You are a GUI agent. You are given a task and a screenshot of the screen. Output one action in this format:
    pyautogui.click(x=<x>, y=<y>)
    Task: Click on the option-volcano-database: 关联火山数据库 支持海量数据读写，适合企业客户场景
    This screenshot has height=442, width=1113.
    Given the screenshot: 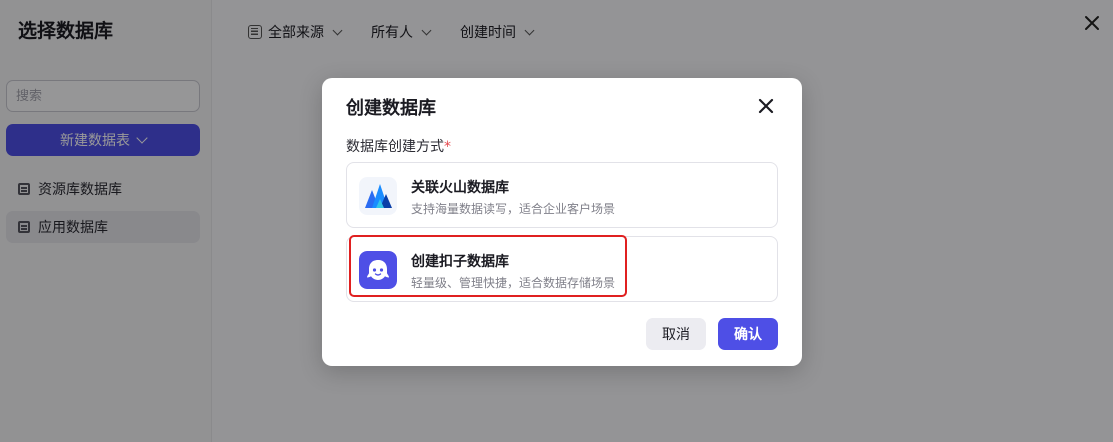 What is the action you would take?
    pyautogui.click(x=562, y=195)
    